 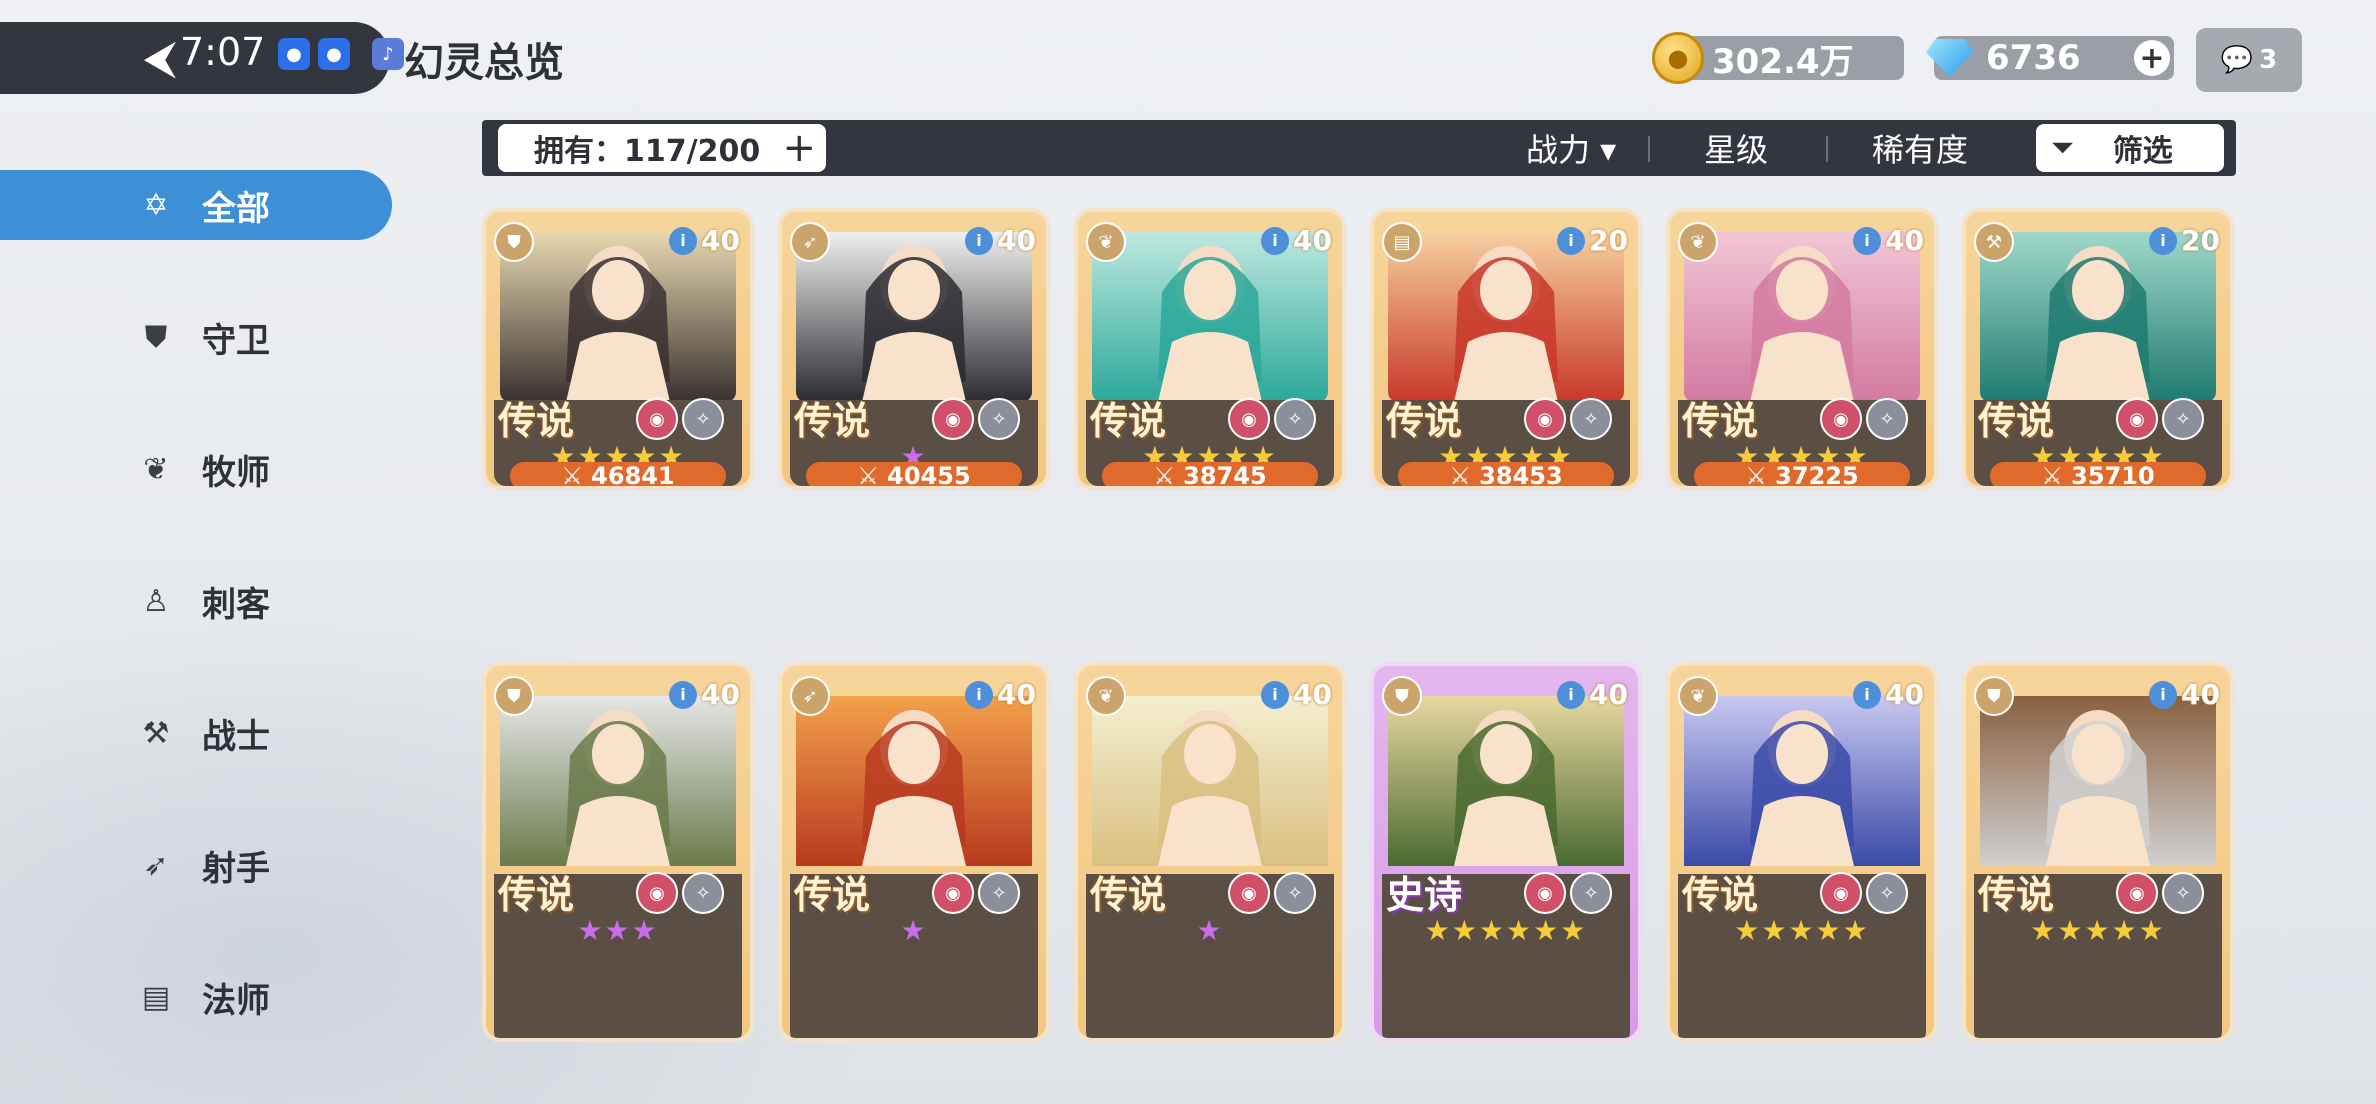 I want to click on hero-card: ❦ i 40 传说 ◉ ✧ ★★★★★ ⚔ 38745, so click(x=1210, y=349).